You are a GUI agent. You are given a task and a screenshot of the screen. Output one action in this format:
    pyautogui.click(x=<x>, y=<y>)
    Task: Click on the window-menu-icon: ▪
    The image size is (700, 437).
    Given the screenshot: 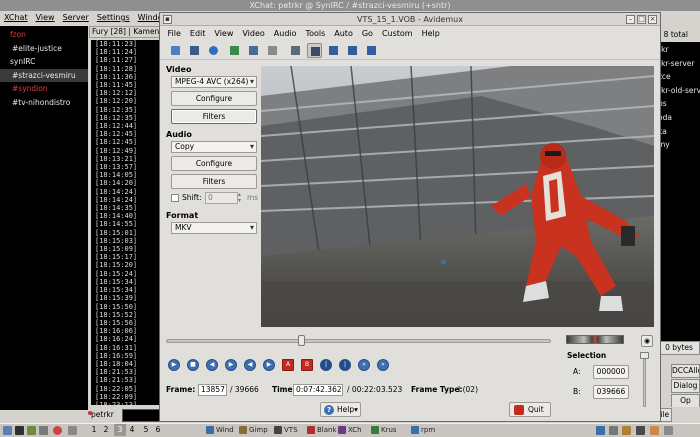 What is the action you would take?
    pyautogui.click(x=167, y=19)
    